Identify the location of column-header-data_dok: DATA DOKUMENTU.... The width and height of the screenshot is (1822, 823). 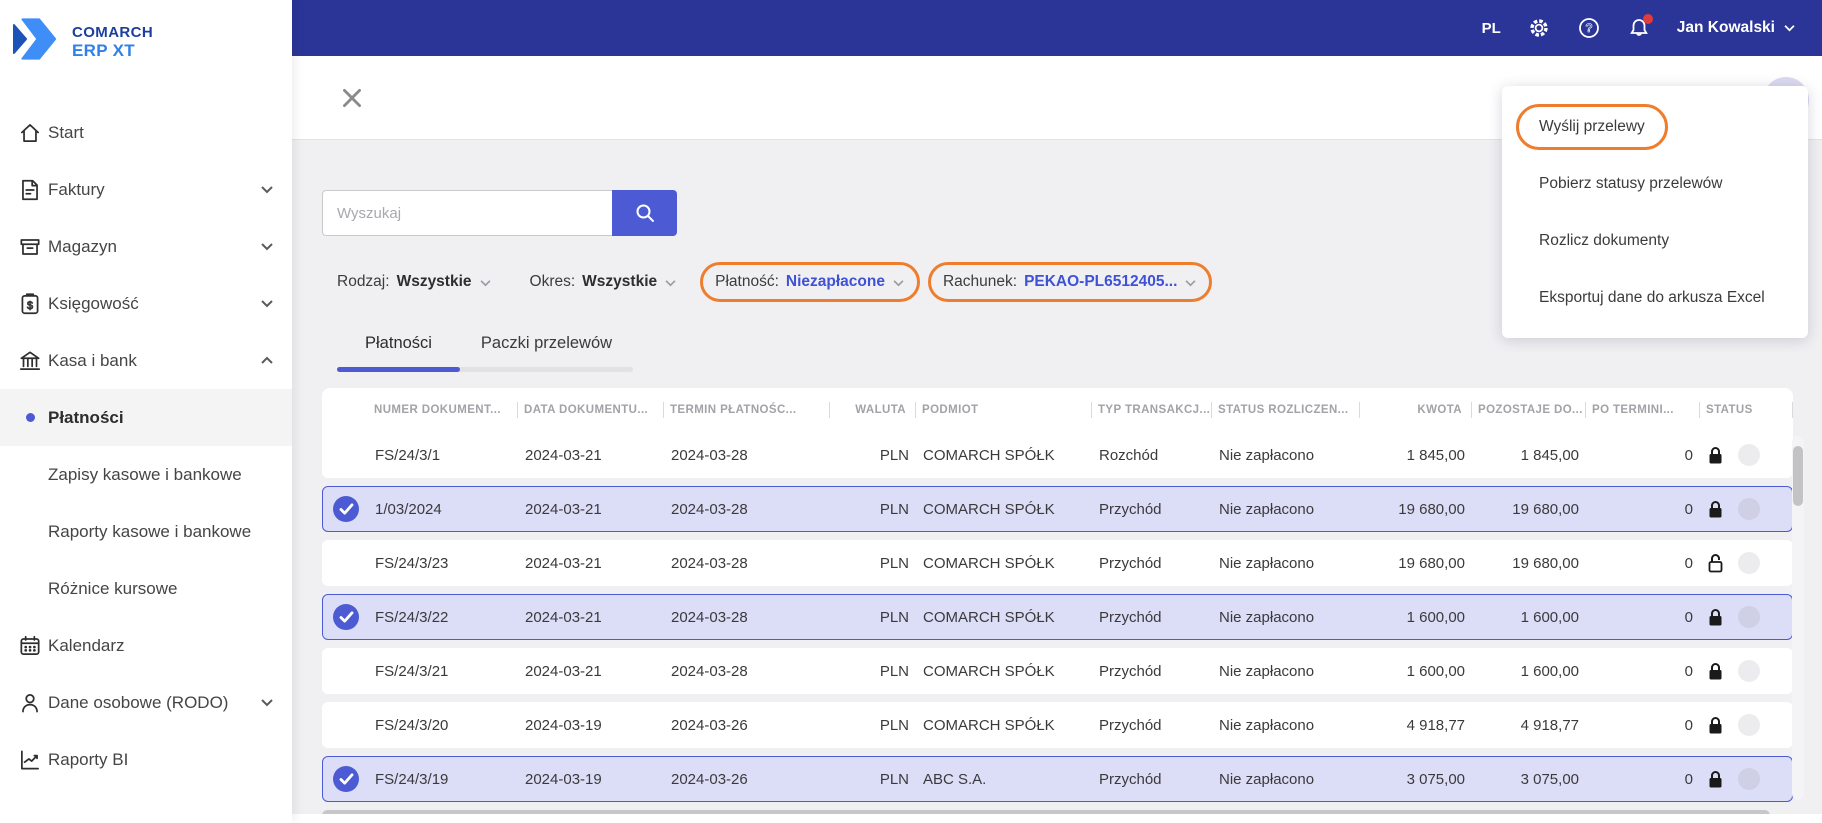
(591, 410).